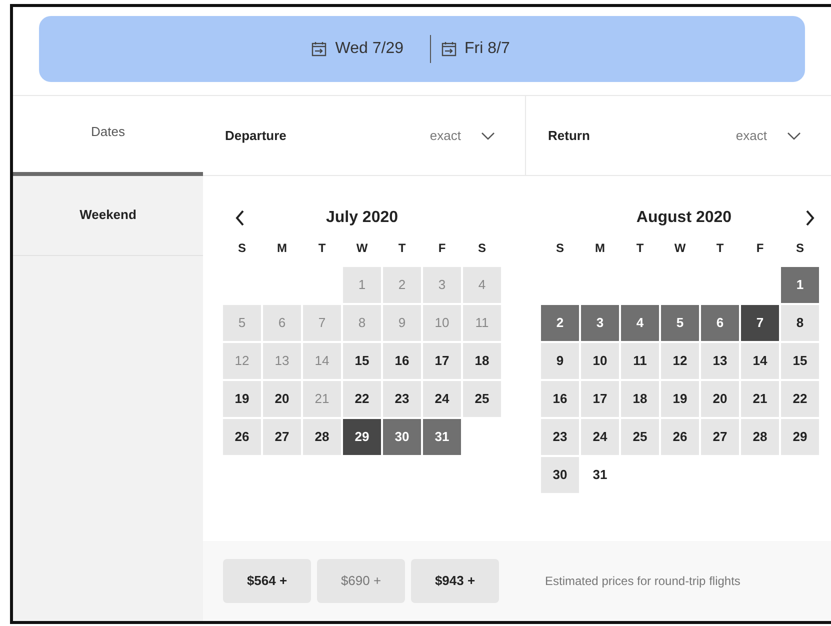  Describe the element at coordinates (108, 136) in the screenshot. I see `sidebar-tab: Dates` at that location.